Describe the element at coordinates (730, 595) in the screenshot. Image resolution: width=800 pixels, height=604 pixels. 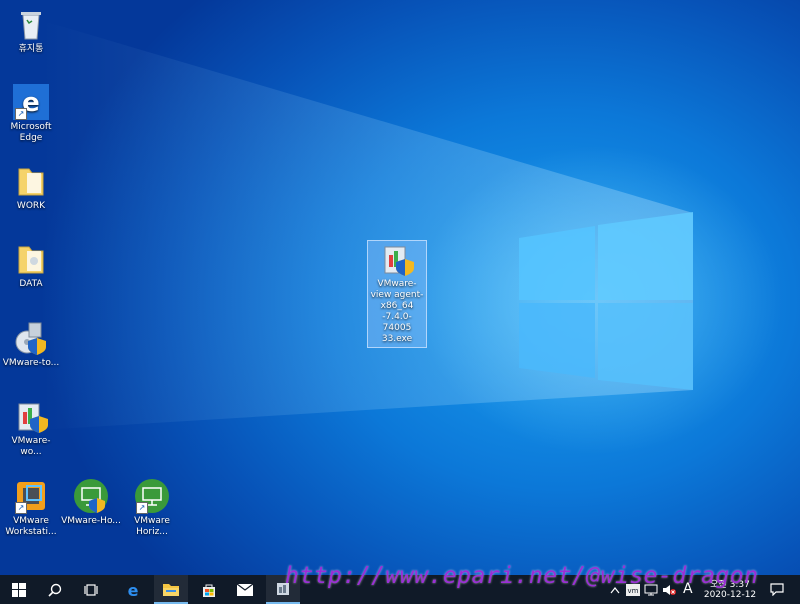
I see `clock-date: 2020-12-12` at that location.